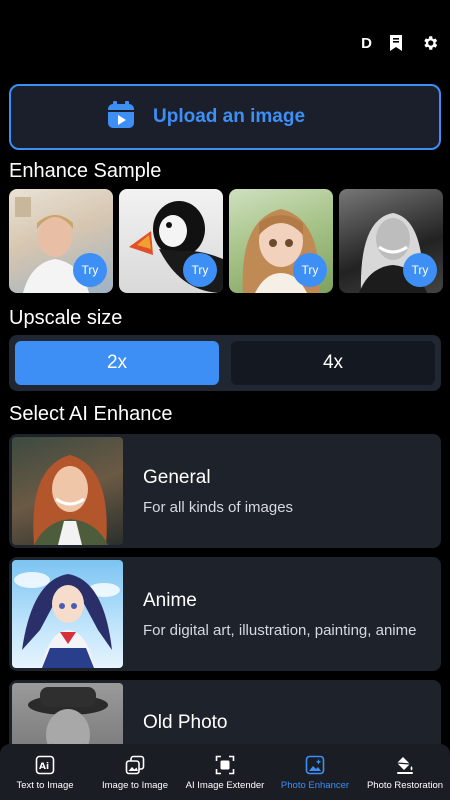  I want to click on sample-man-photo: Try, so click(61, 241).